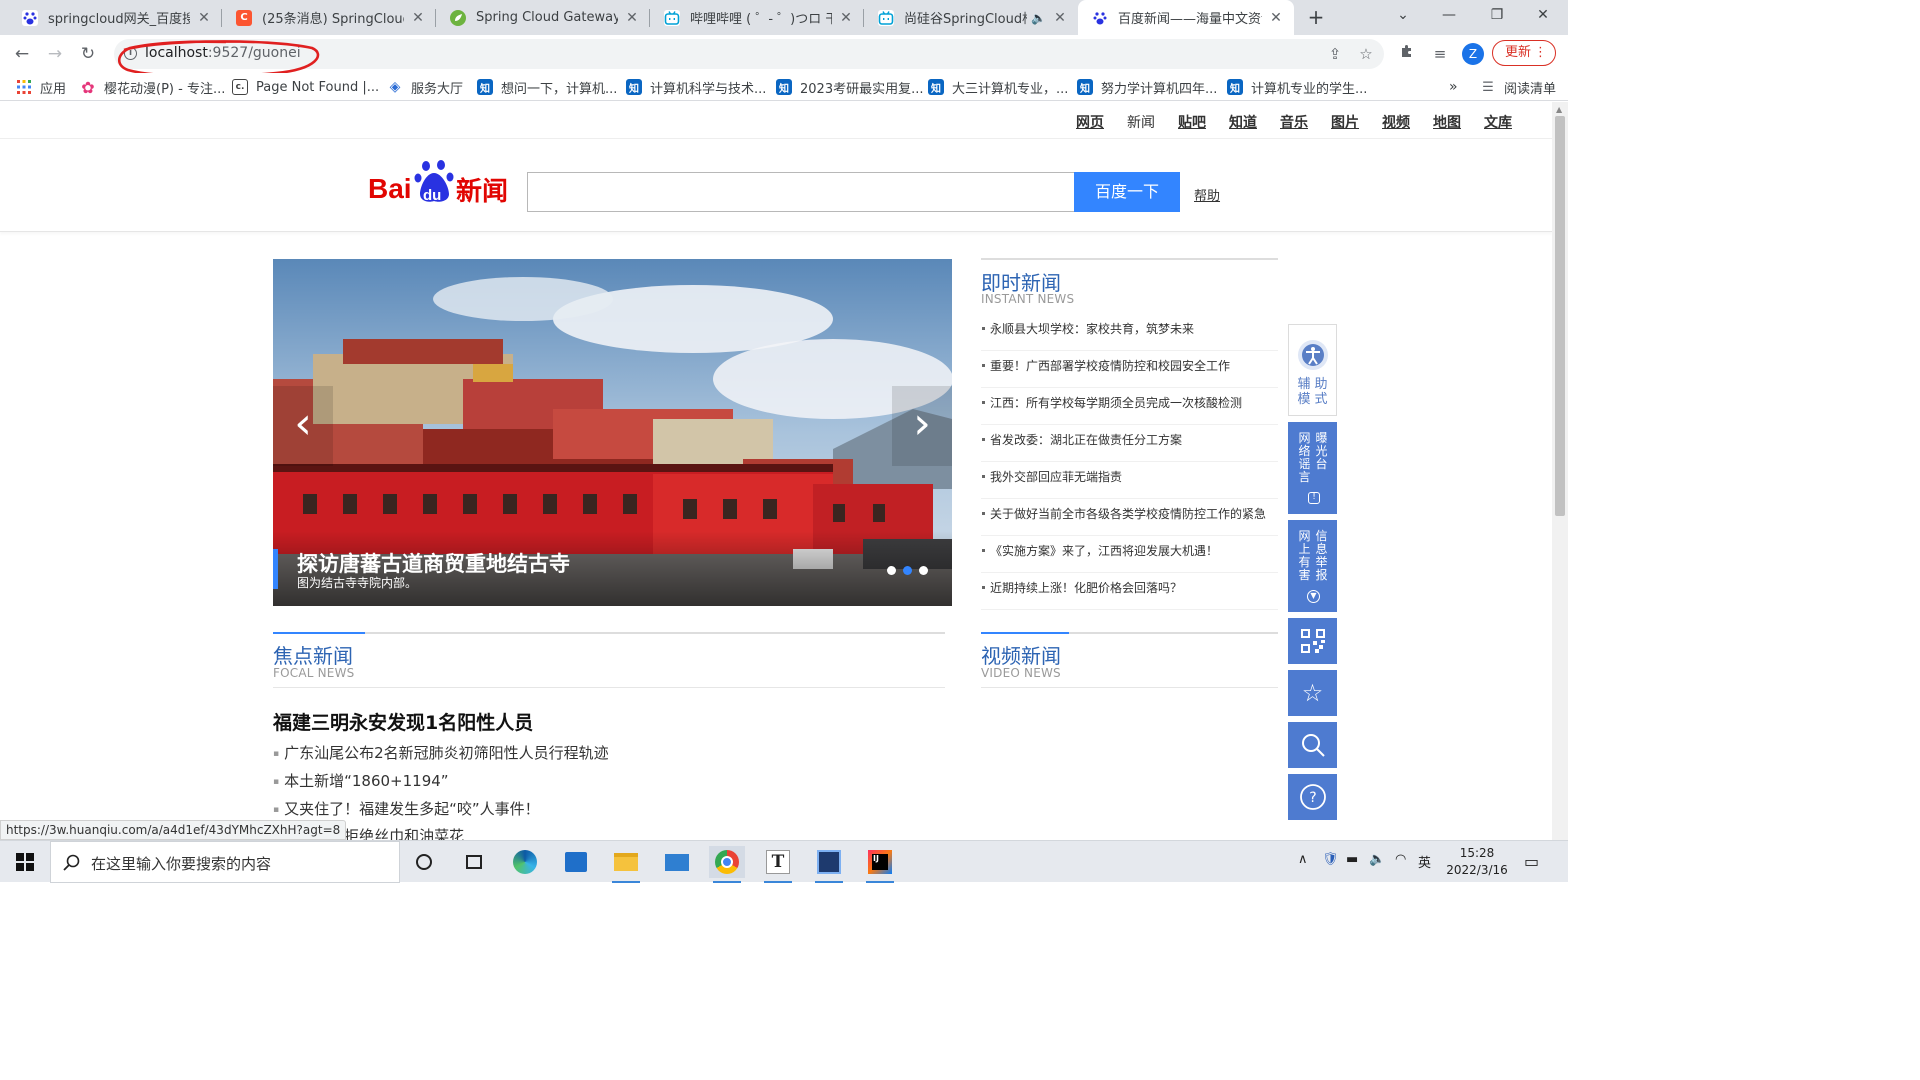 The height and width of the screenshot is (1080, 1920). I want to click on news-carousel: 探访唐蕃古道商贸重地结古寺 图为结古寺寺院内部。 ‹ ›, so click(612, 432).